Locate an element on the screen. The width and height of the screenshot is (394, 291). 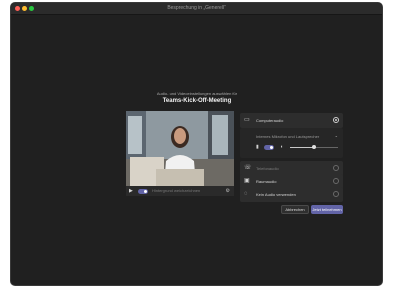
video-preview is located at coordinates (180, 148).